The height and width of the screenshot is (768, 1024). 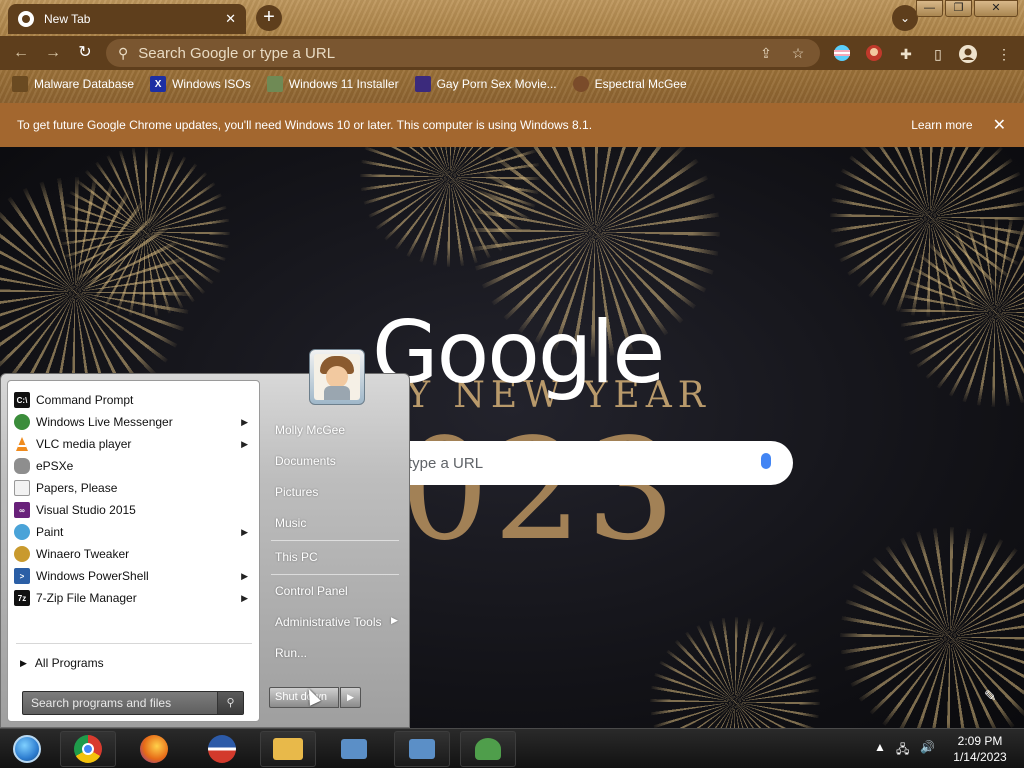 What do you see at coordinates (980, 749) in the screenshot?
I see `taskbar-clock: 2:09 PM 1/14/2023` at bounding box center [980, 749].